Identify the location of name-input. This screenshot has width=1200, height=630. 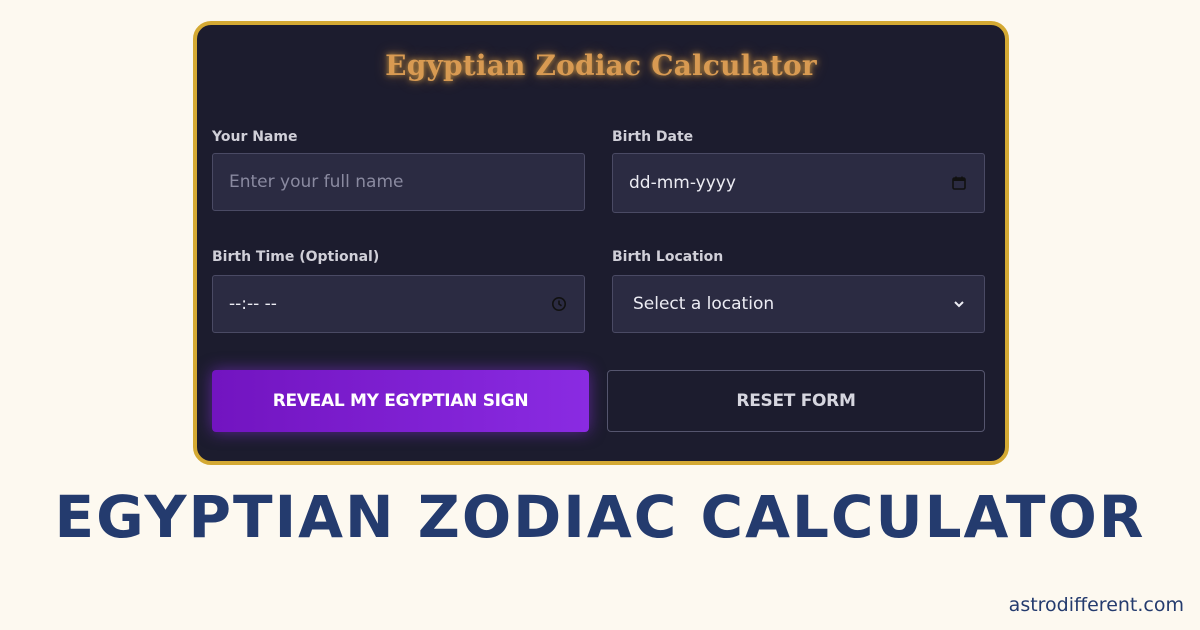
(398, 182).